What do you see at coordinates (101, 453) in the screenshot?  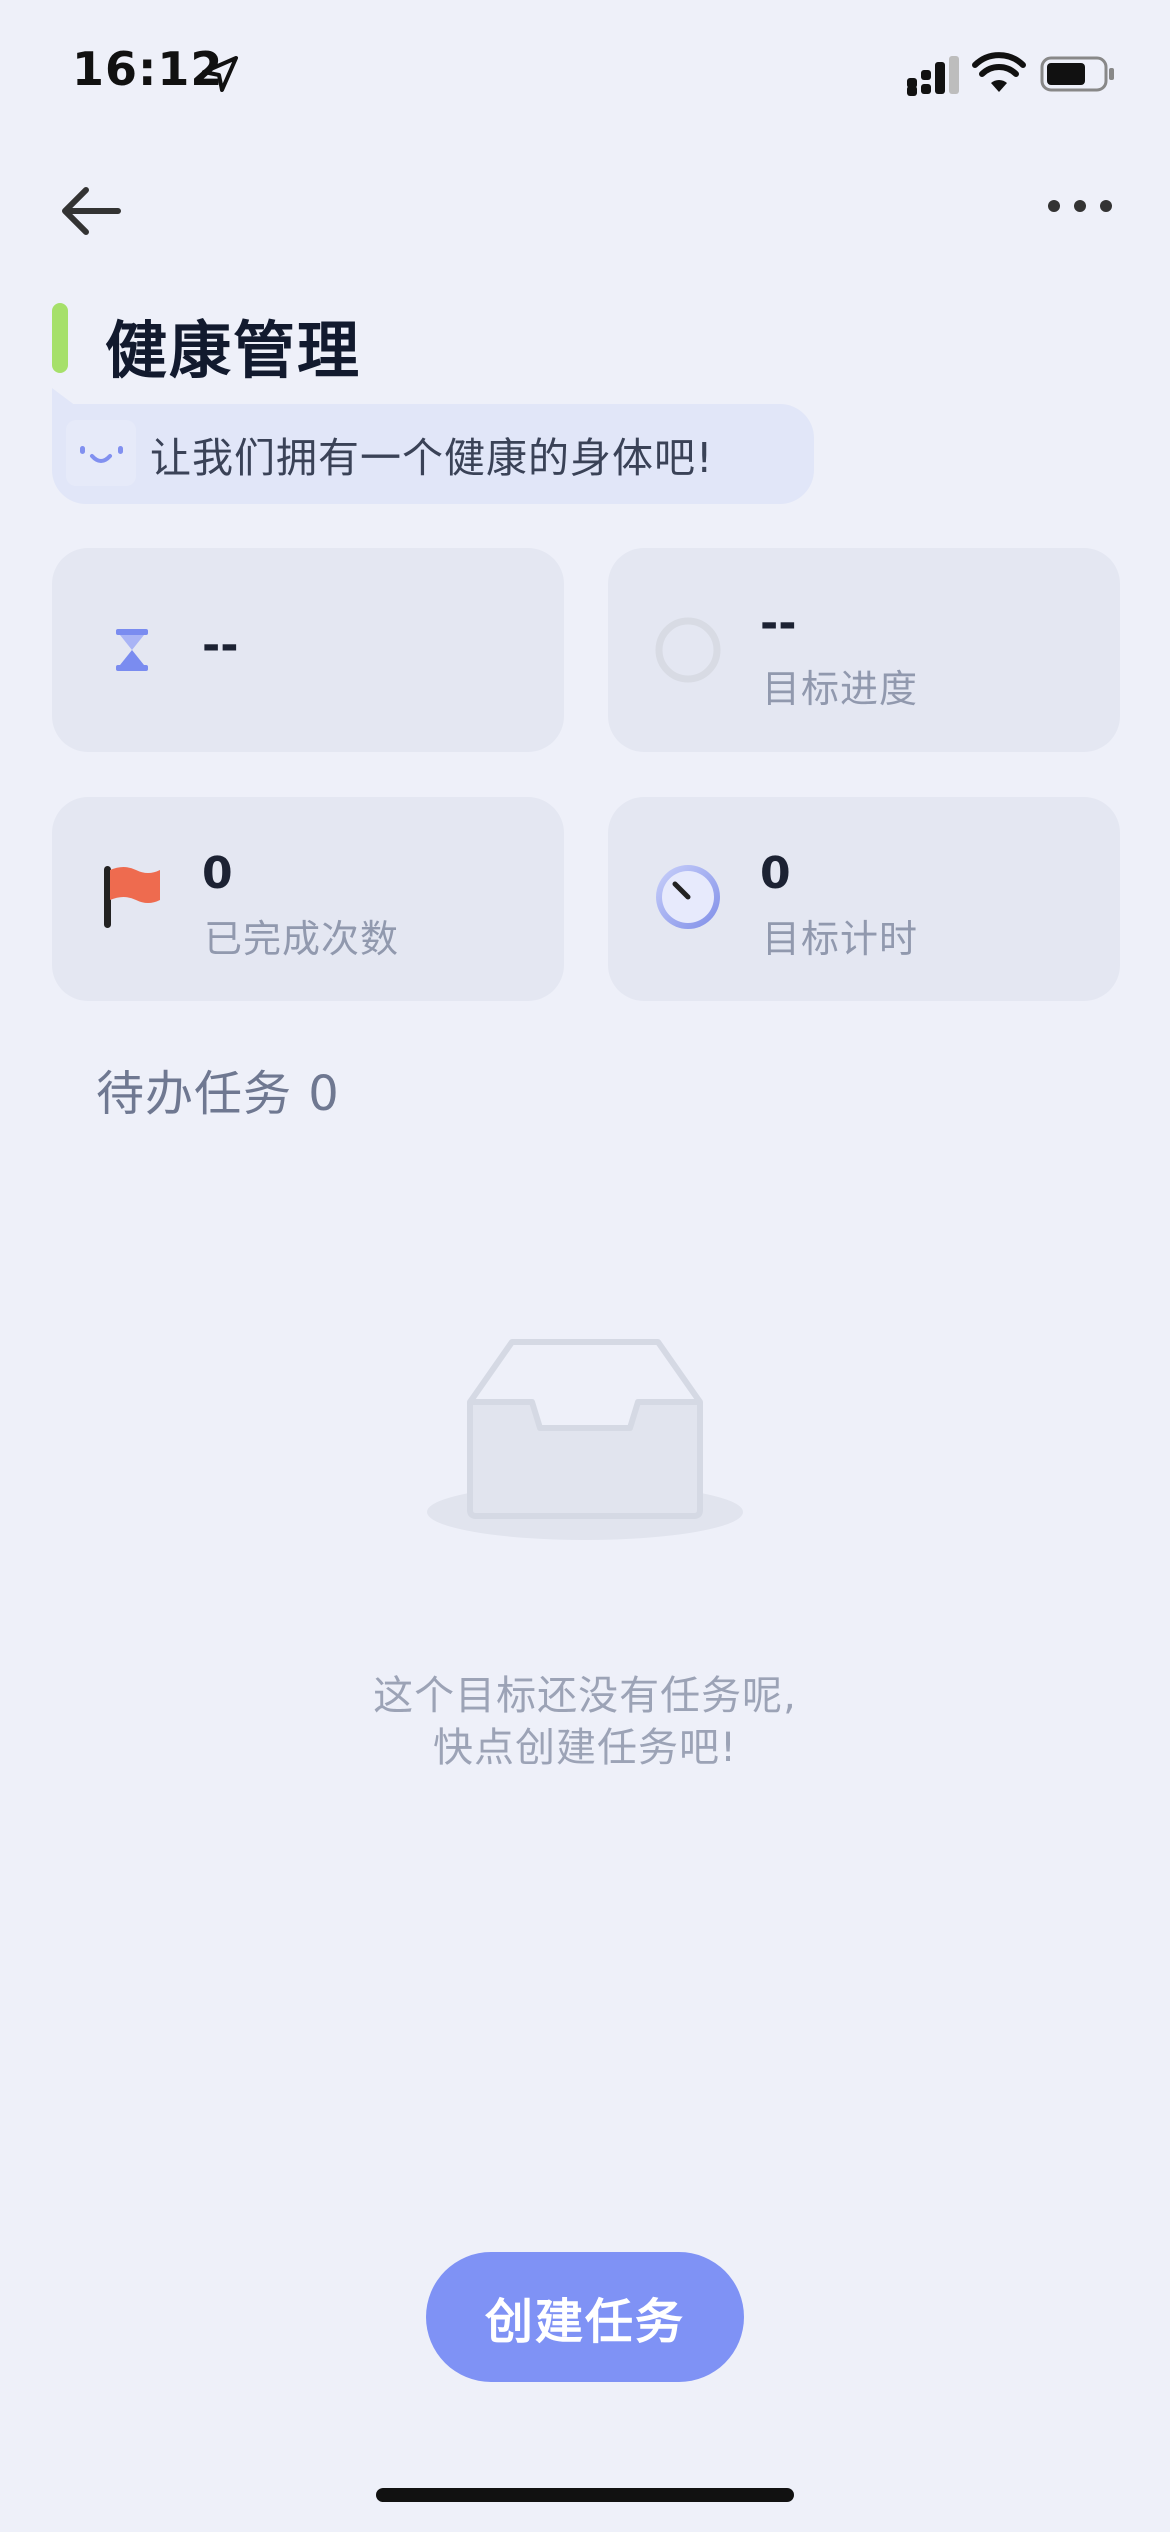 I see `smile-face-icon` at bounding box center [101, 453].